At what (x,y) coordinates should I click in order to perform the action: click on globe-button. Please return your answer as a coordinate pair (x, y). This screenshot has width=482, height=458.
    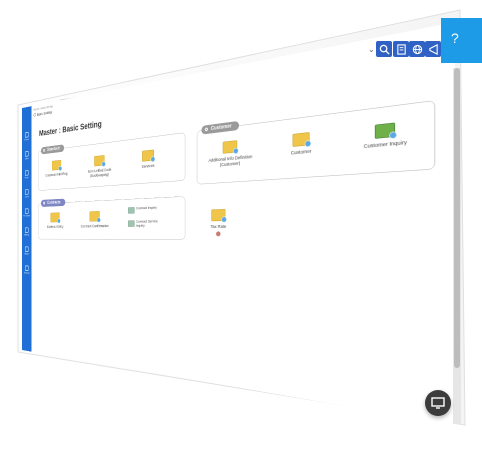
    Looking at the image, I should click on (417, 49).